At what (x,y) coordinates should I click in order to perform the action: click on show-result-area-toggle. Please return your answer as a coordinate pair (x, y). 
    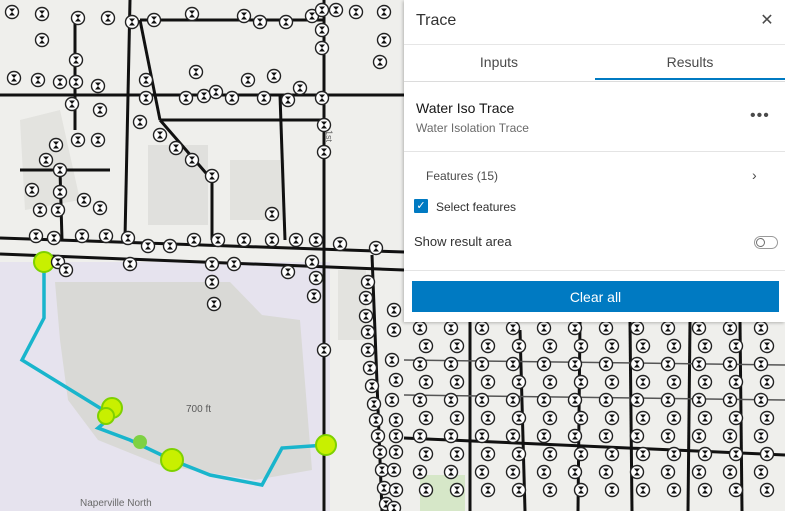
    Looking at the image, I should click on (766, 242).